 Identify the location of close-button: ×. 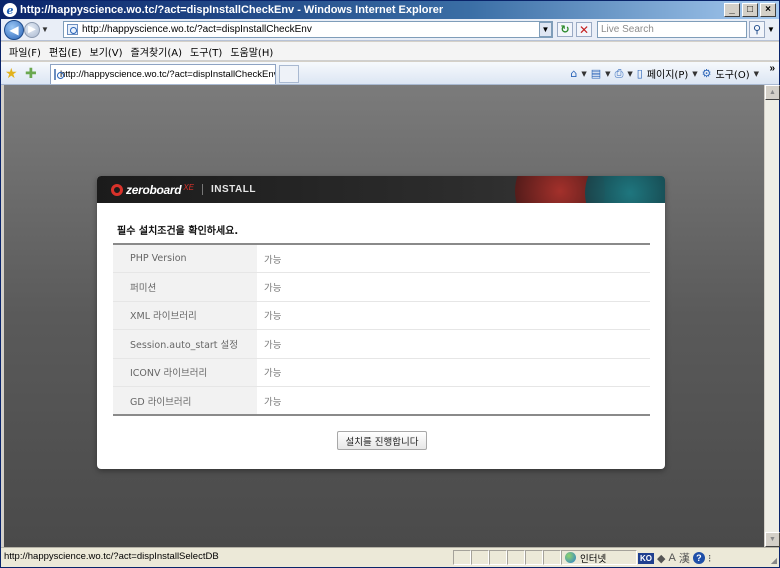
(768, 10).